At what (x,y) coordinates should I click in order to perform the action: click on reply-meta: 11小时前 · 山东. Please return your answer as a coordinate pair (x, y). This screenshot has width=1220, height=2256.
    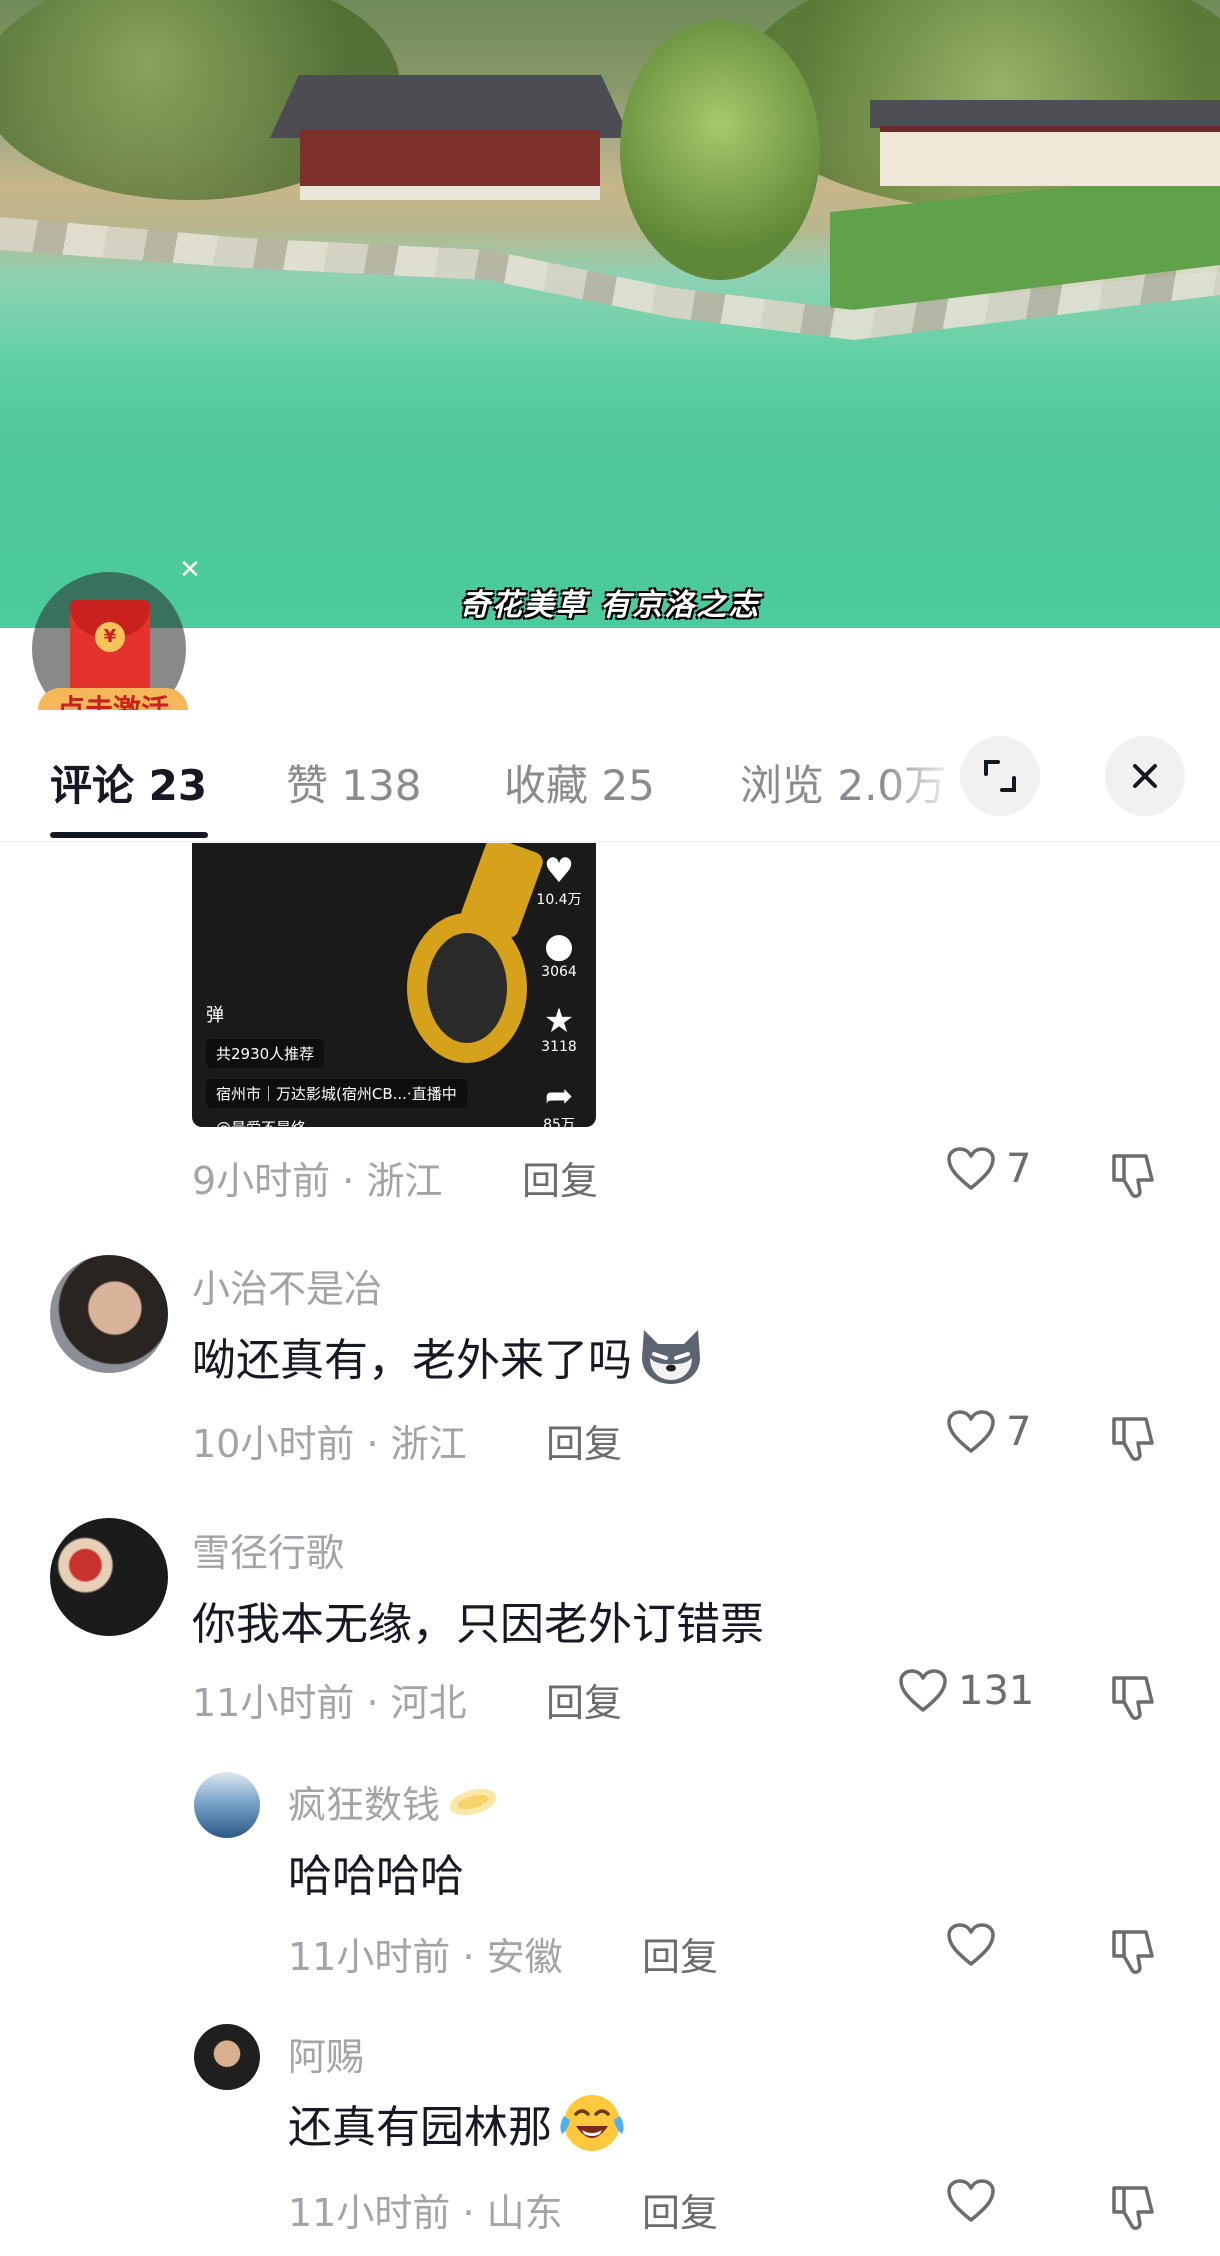
    Looking at the image, I should click on (425, 2213).